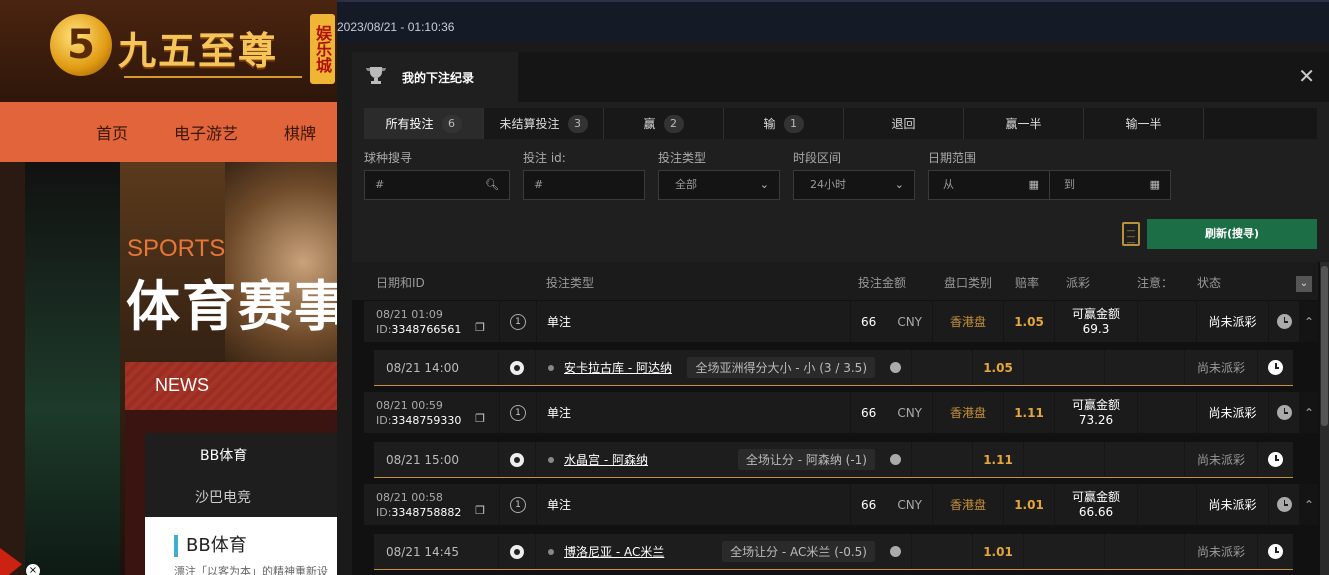  What do you see at coordinates (435, 77) in the screenshot?
I see `modal-title-tab: 我的下注纪录` at bounding box center [435, 77].